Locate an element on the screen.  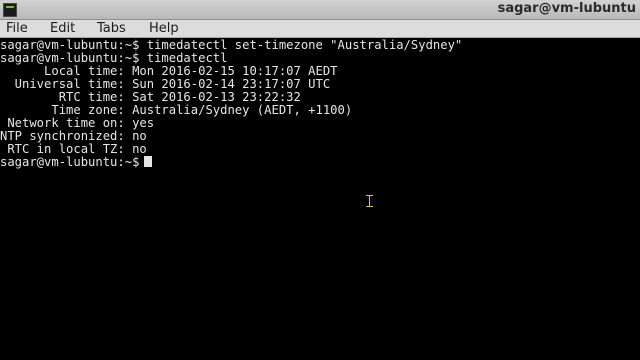
menu-file: File is located at coordinates (17, 28).